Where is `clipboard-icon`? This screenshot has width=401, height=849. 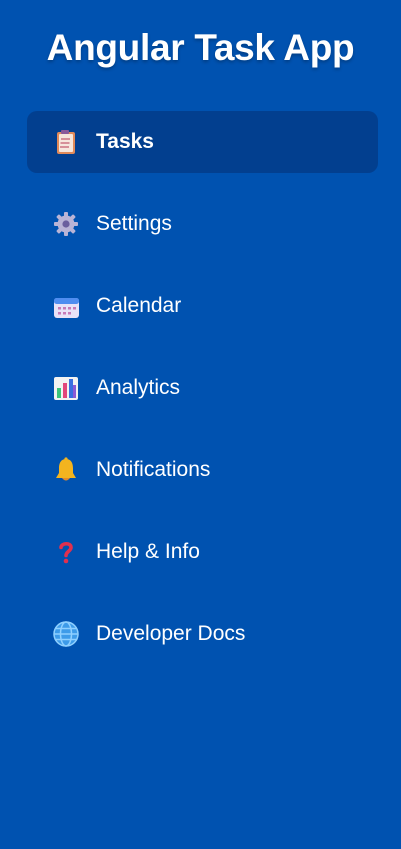 clipboard-icon is located at coordinates (66, 142).